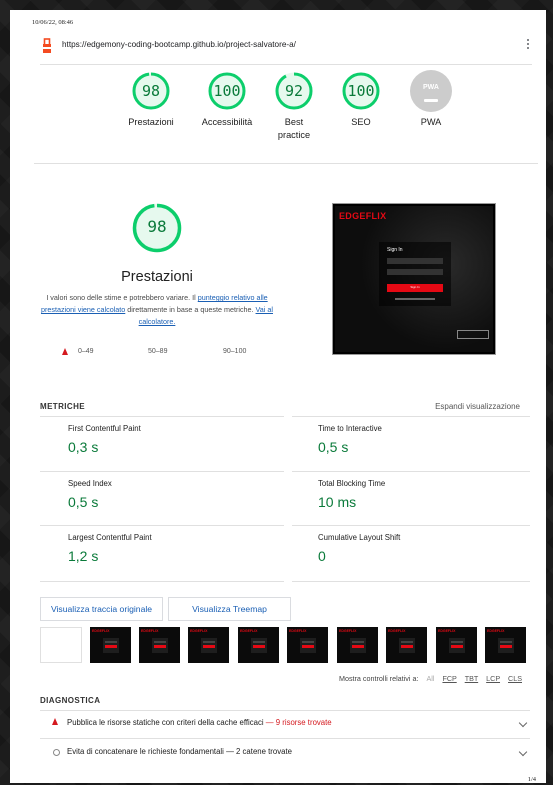 The width and height of the screenshot is (553, 785). What do you see at coordinates (235, 351) in the screenshot?
I see `legend-high: 90–100` at bounding box center [235, 351].